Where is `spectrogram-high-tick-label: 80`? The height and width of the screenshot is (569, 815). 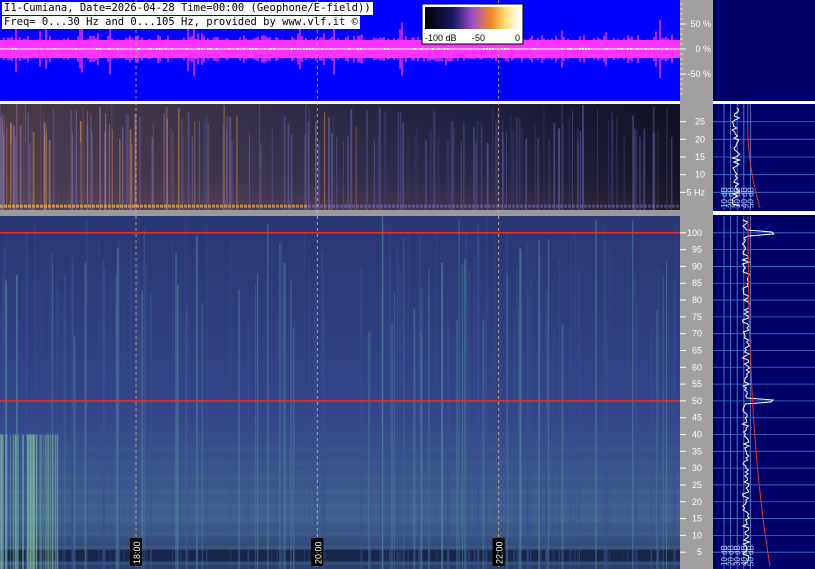 spectrogram-high-tick-label: 80 is located at coordinates (697, 300).